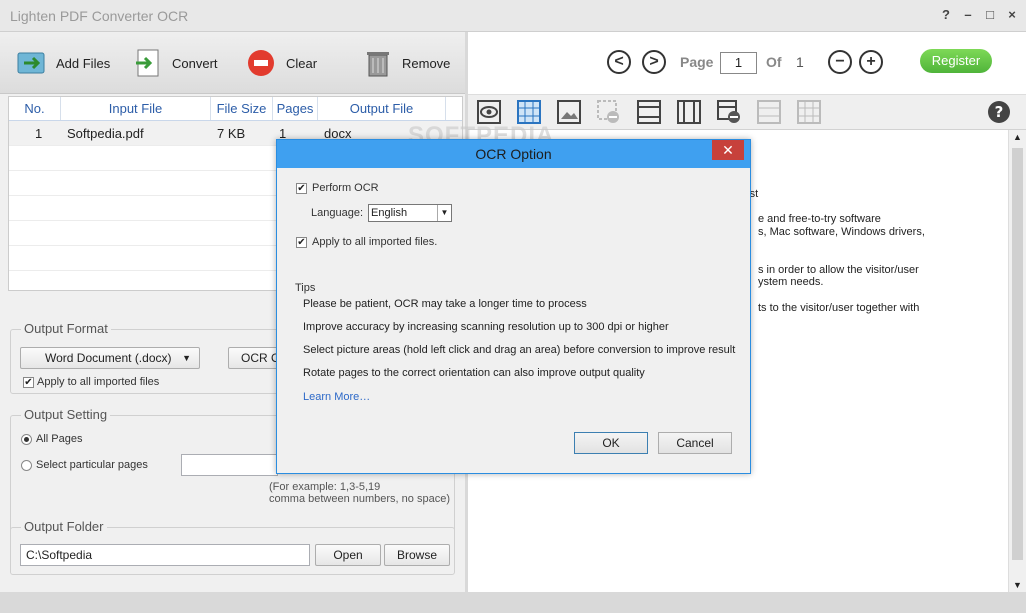 The height and width of the screenshot is (613, 1026). I want to click on remove-button: Remove, so click(406, 63).